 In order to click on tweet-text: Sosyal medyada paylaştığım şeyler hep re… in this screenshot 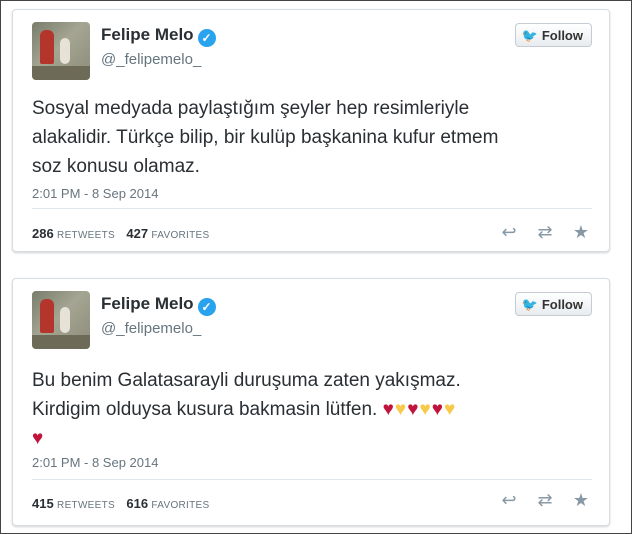, I will do `click(312, 137)`.